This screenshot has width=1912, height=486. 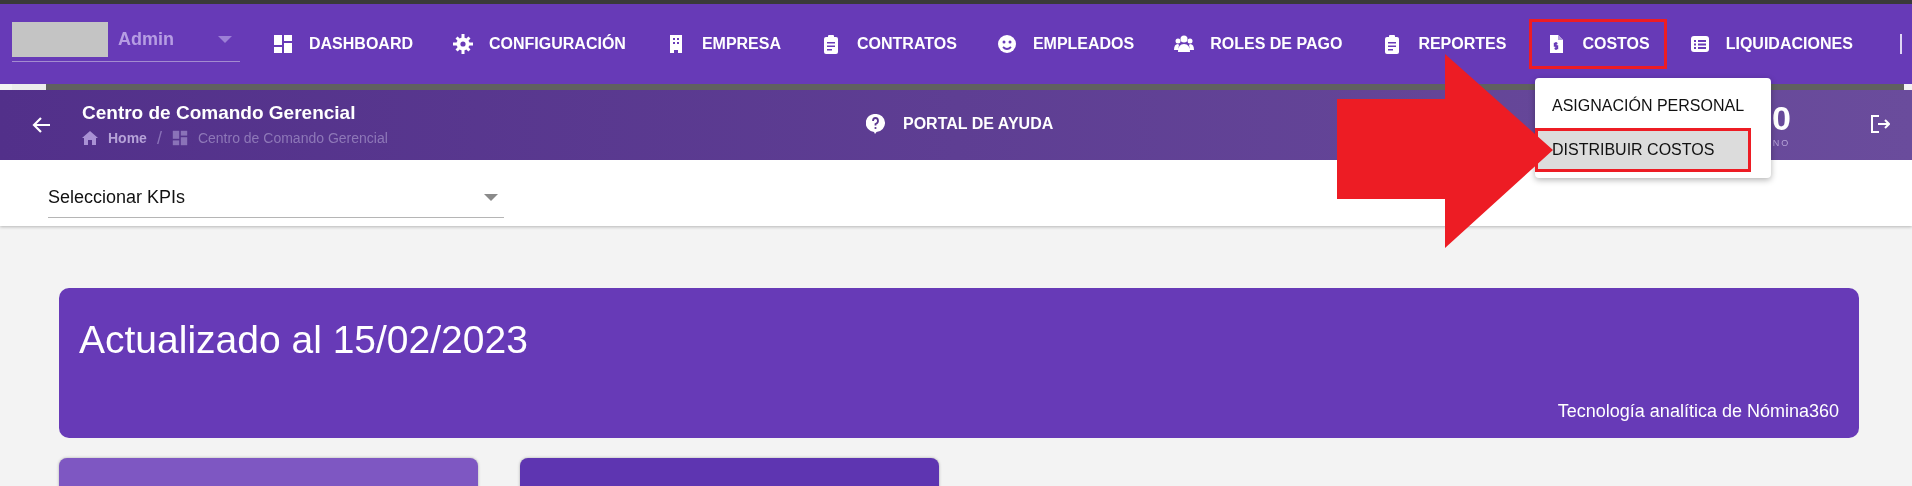 What do you see at coordinates (1880, 124) in the screenshot?
I see `logout-icon` at bounding box center [1880, 124].